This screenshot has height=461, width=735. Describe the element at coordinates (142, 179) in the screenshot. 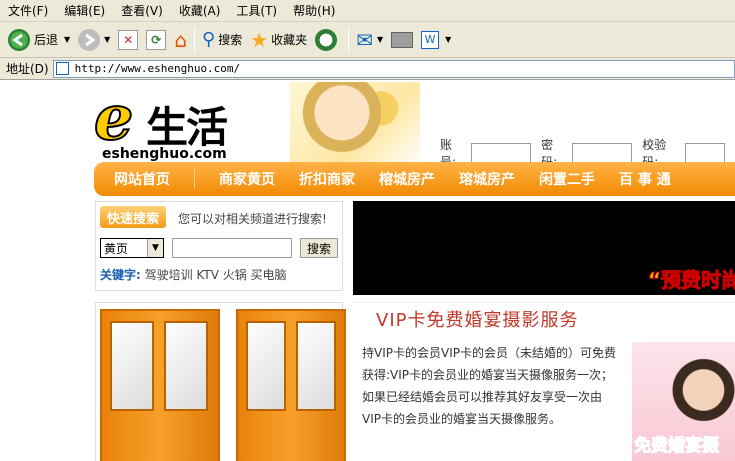

I see `nav-home: 网站首页` at that location.